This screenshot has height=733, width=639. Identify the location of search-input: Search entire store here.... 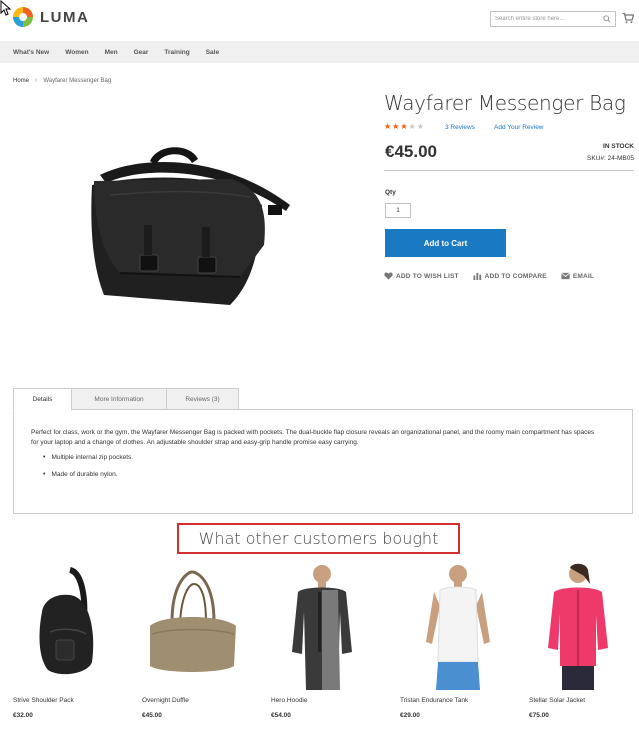
(553, 19).